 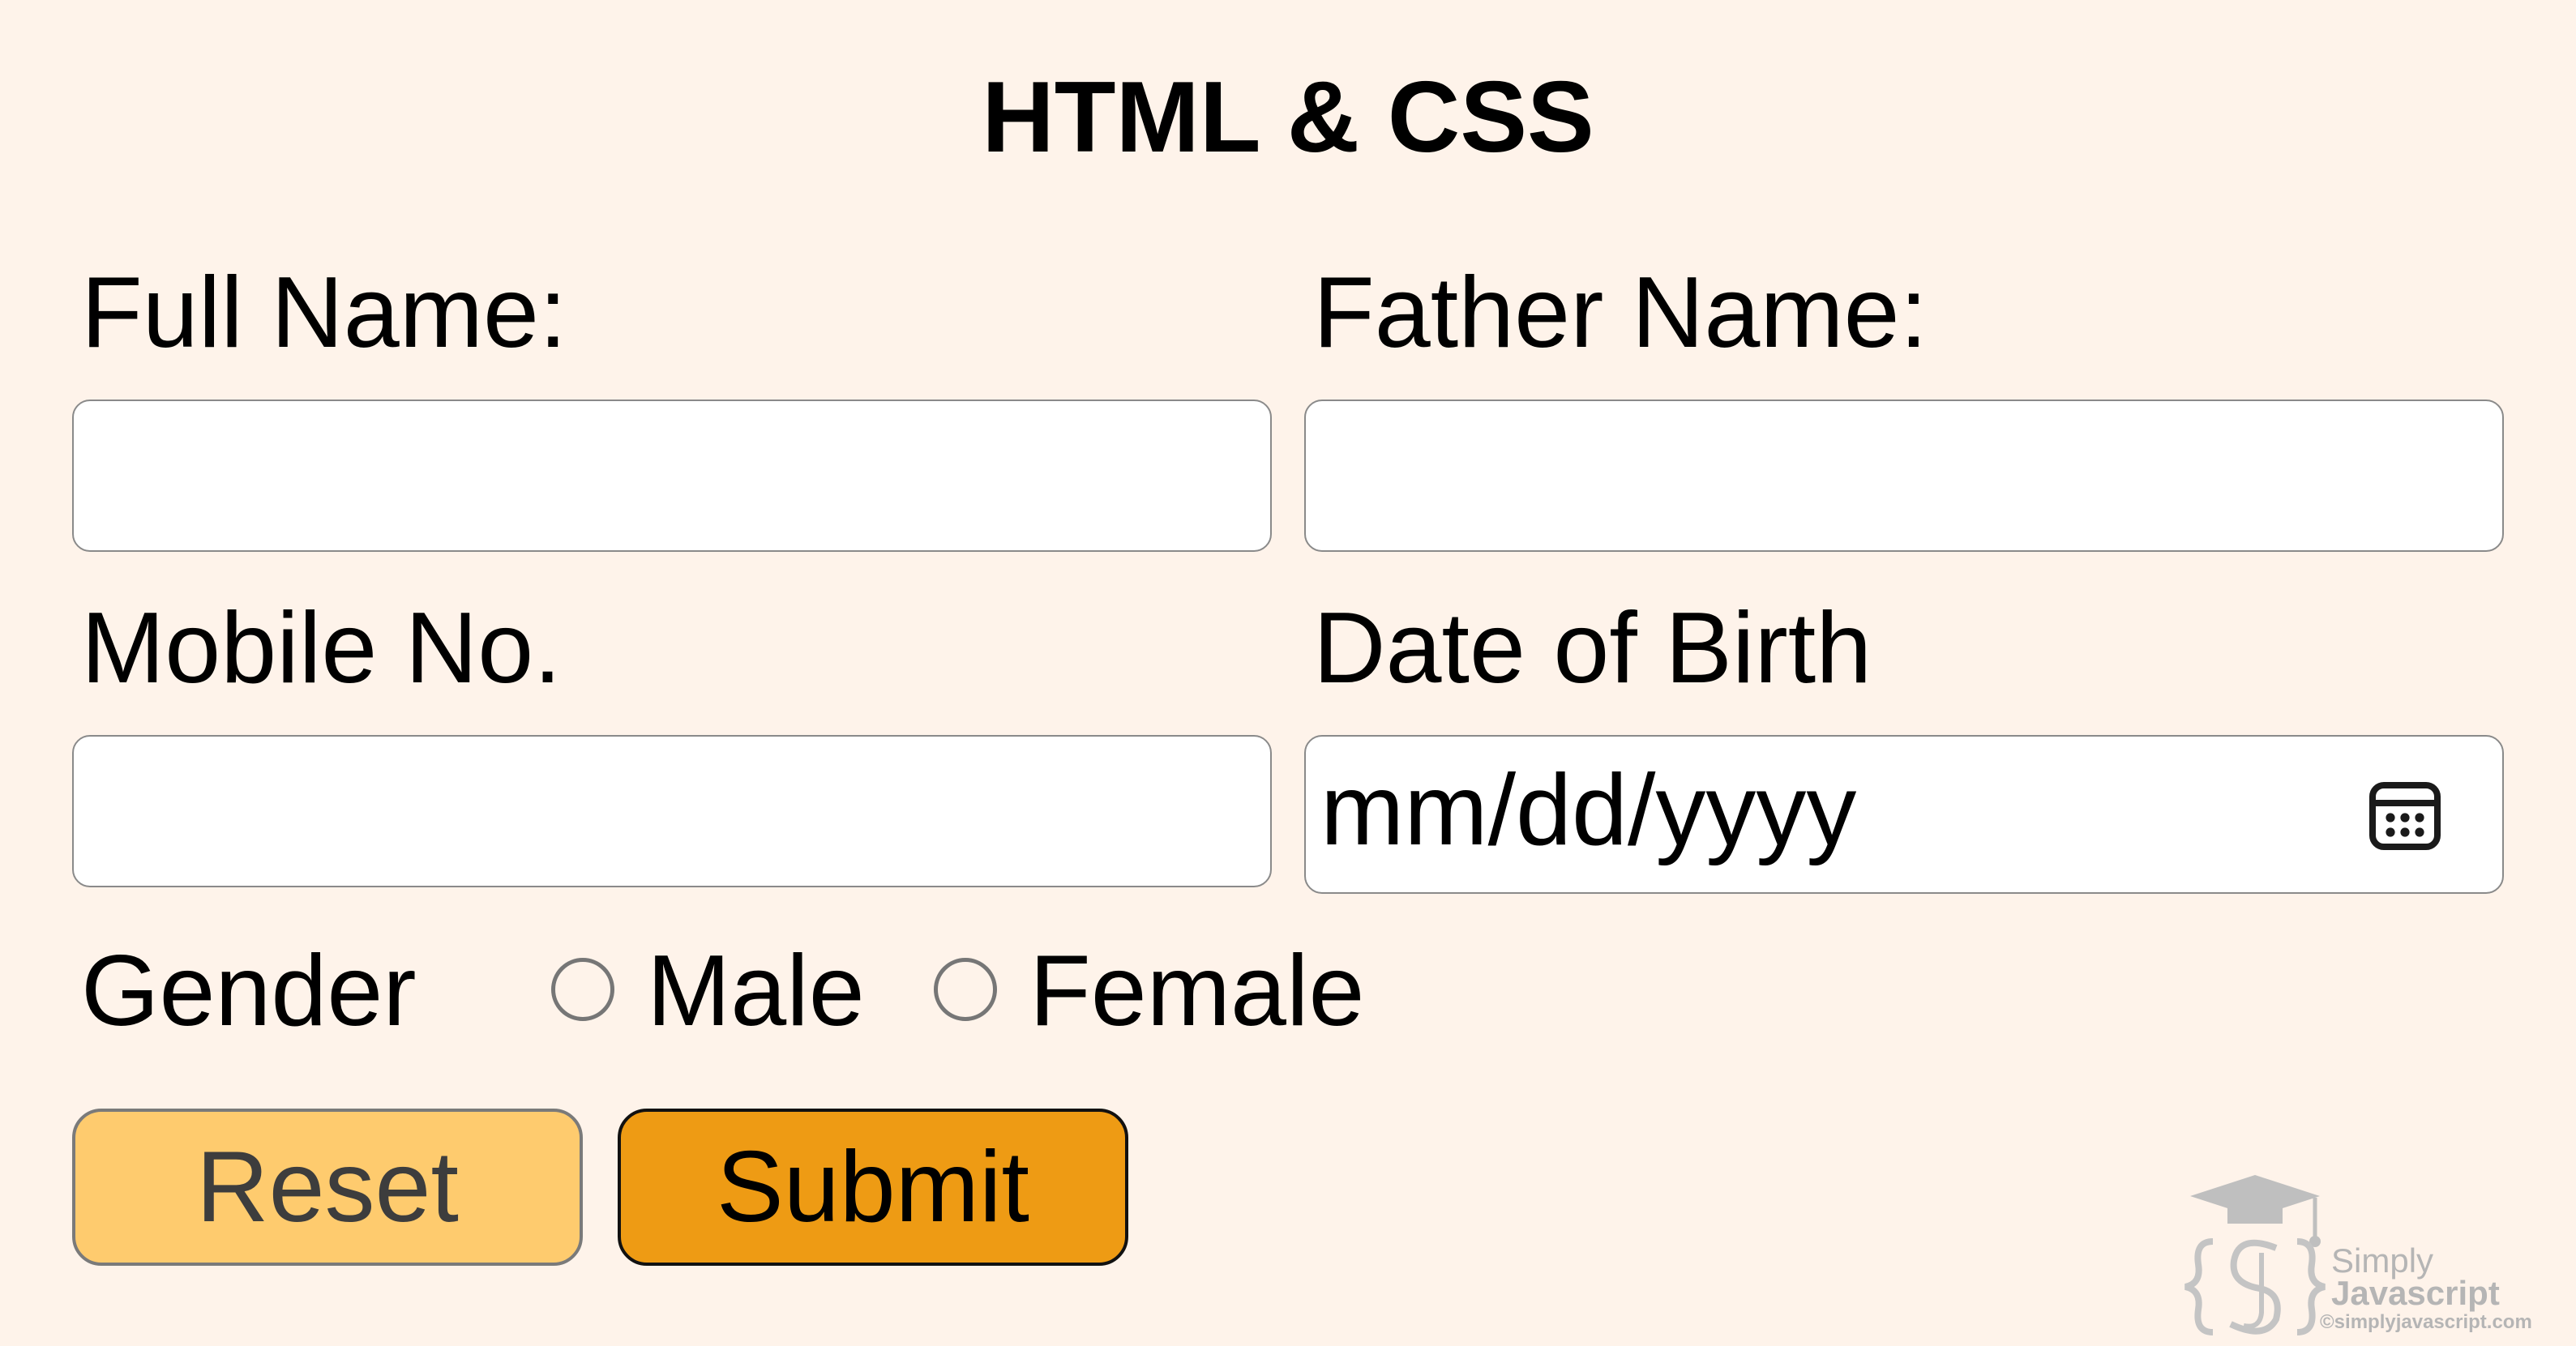 I want to click on mobile-number-label: Mobile No., so click(x=321, y=648).